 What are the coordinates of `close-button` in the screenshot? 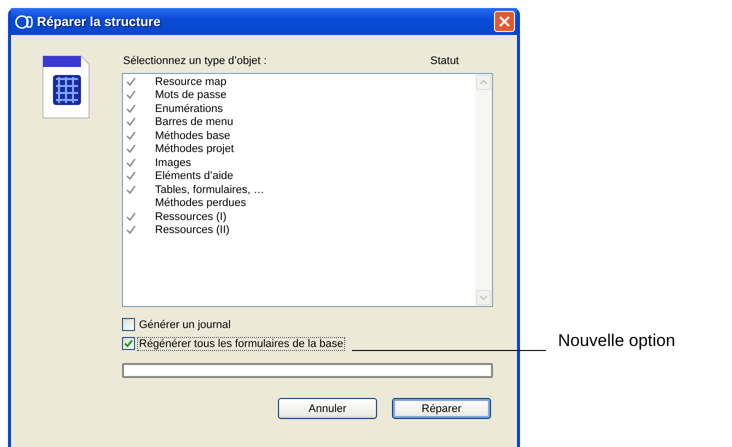 It's located at (504, 21).